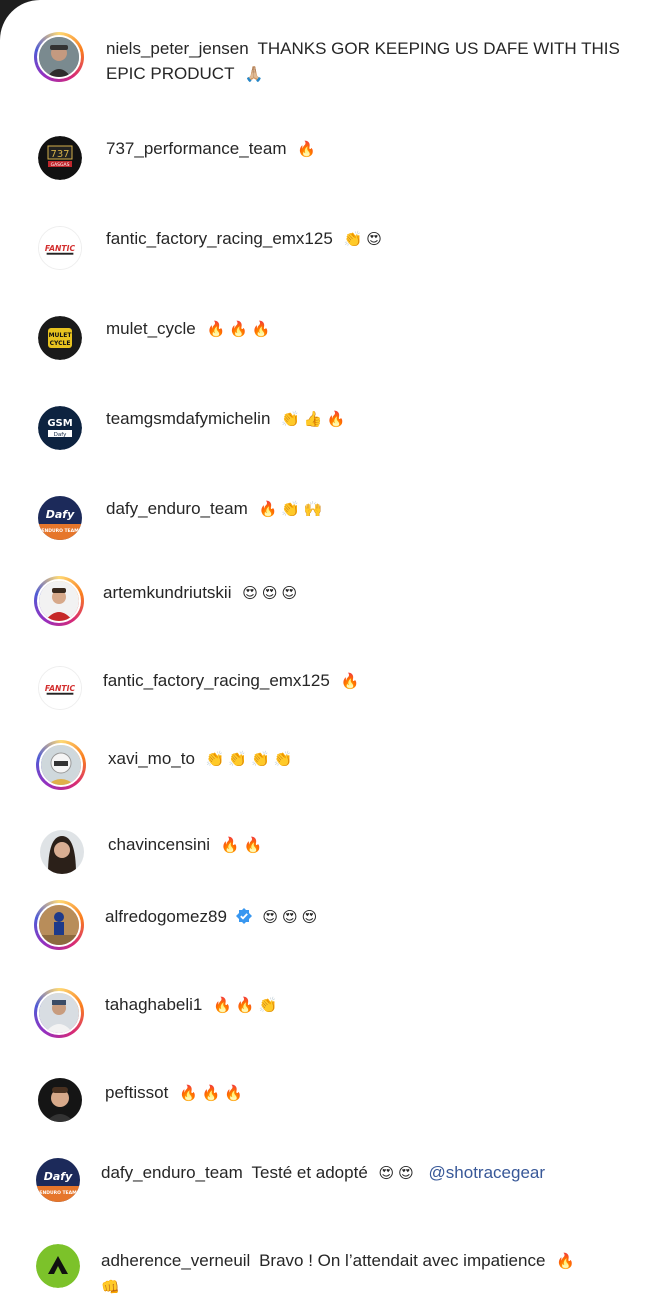  Describe the element at coordinates (170, 73) in the screenshot. I see `comment-text-continued: EPIC PRODUCT` at that location.